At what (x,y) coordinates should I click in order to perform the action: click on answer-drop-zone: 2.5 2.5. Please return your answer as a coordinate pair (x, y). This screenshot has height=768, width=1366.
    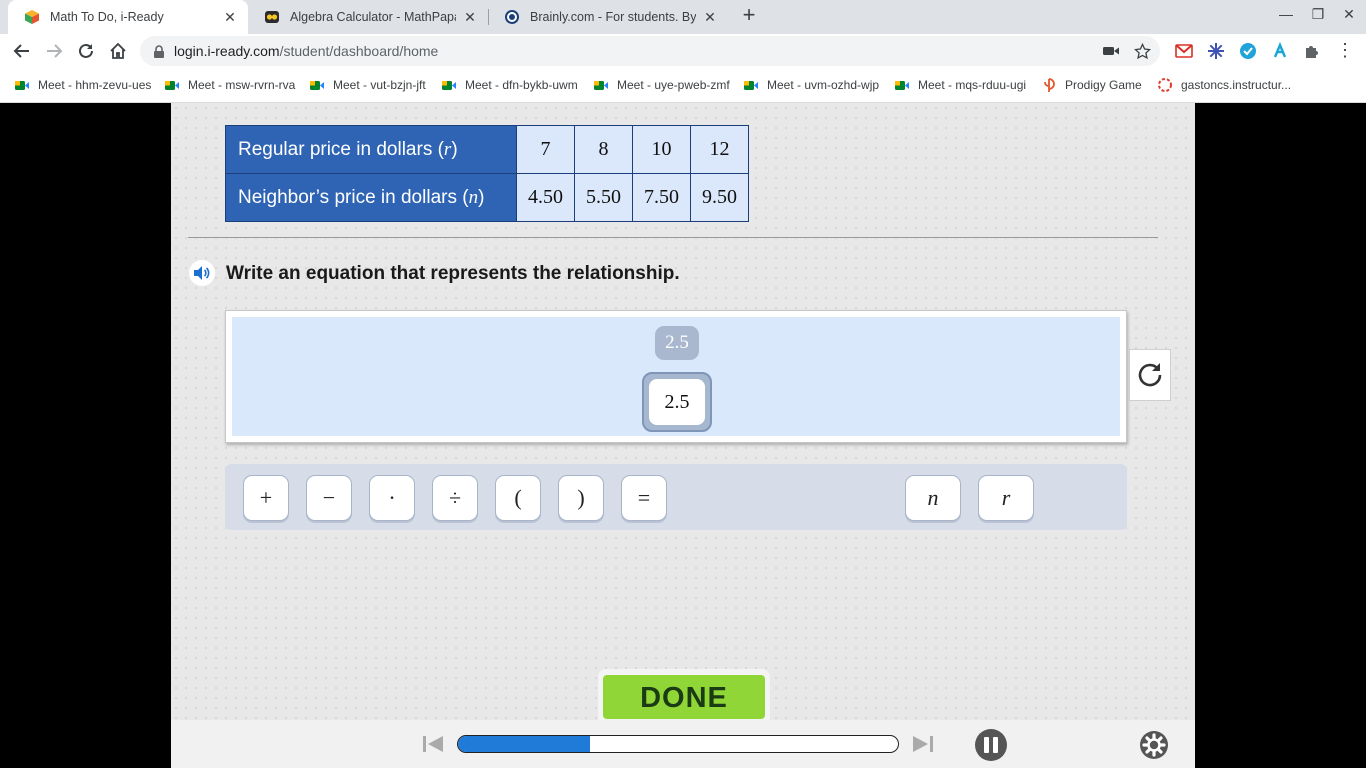
    Looking at the image, I should click on (676, 376).